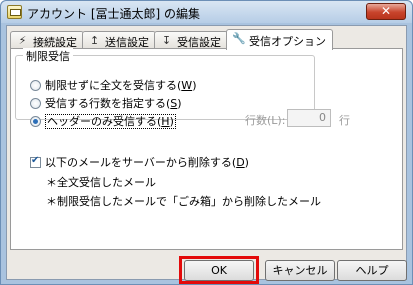  I want to click on wrench-icon: 🔧, so click(239, 38).